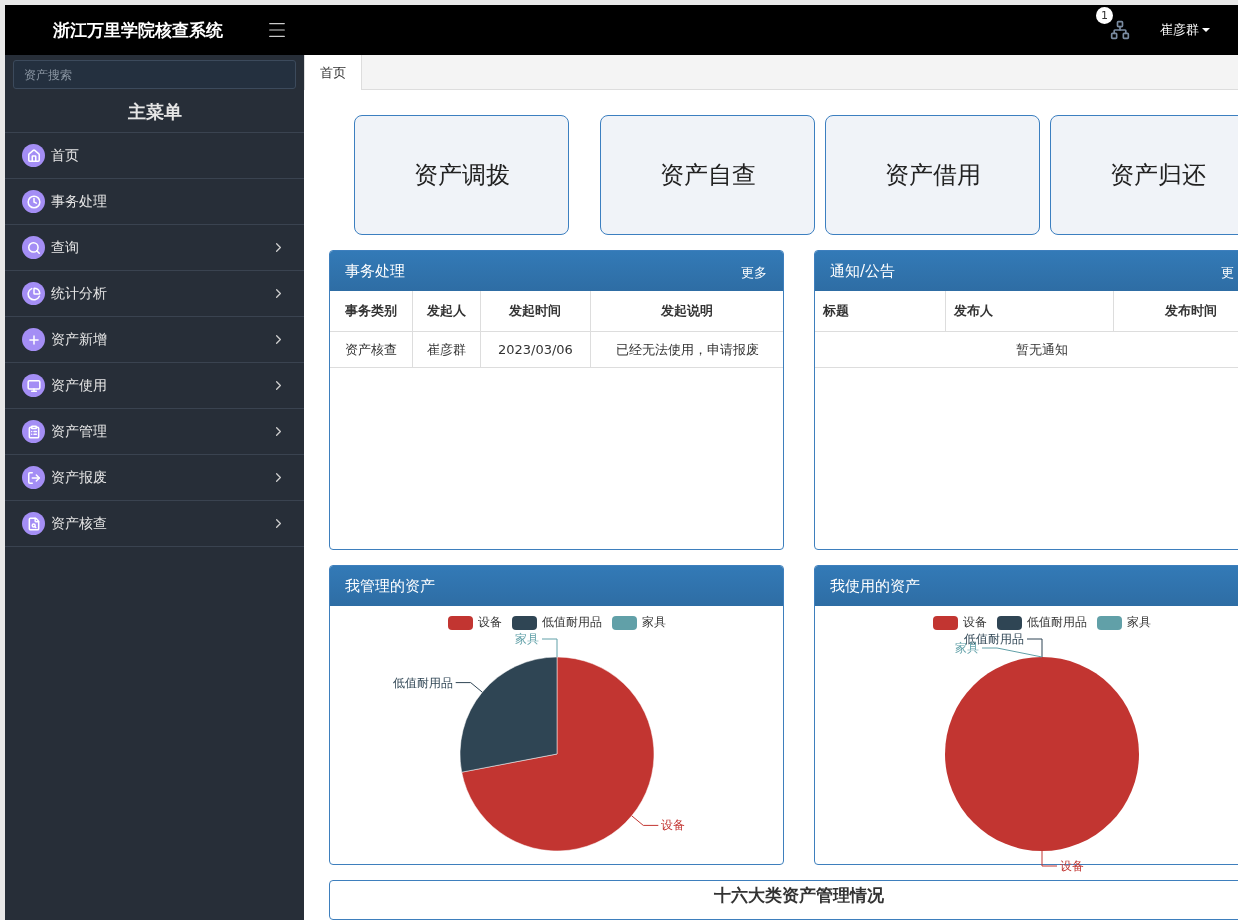 Image resolution: width=1238 pixels, height=920 pixels. I want to click on column-header: 发布时间, so click(1175, 311).